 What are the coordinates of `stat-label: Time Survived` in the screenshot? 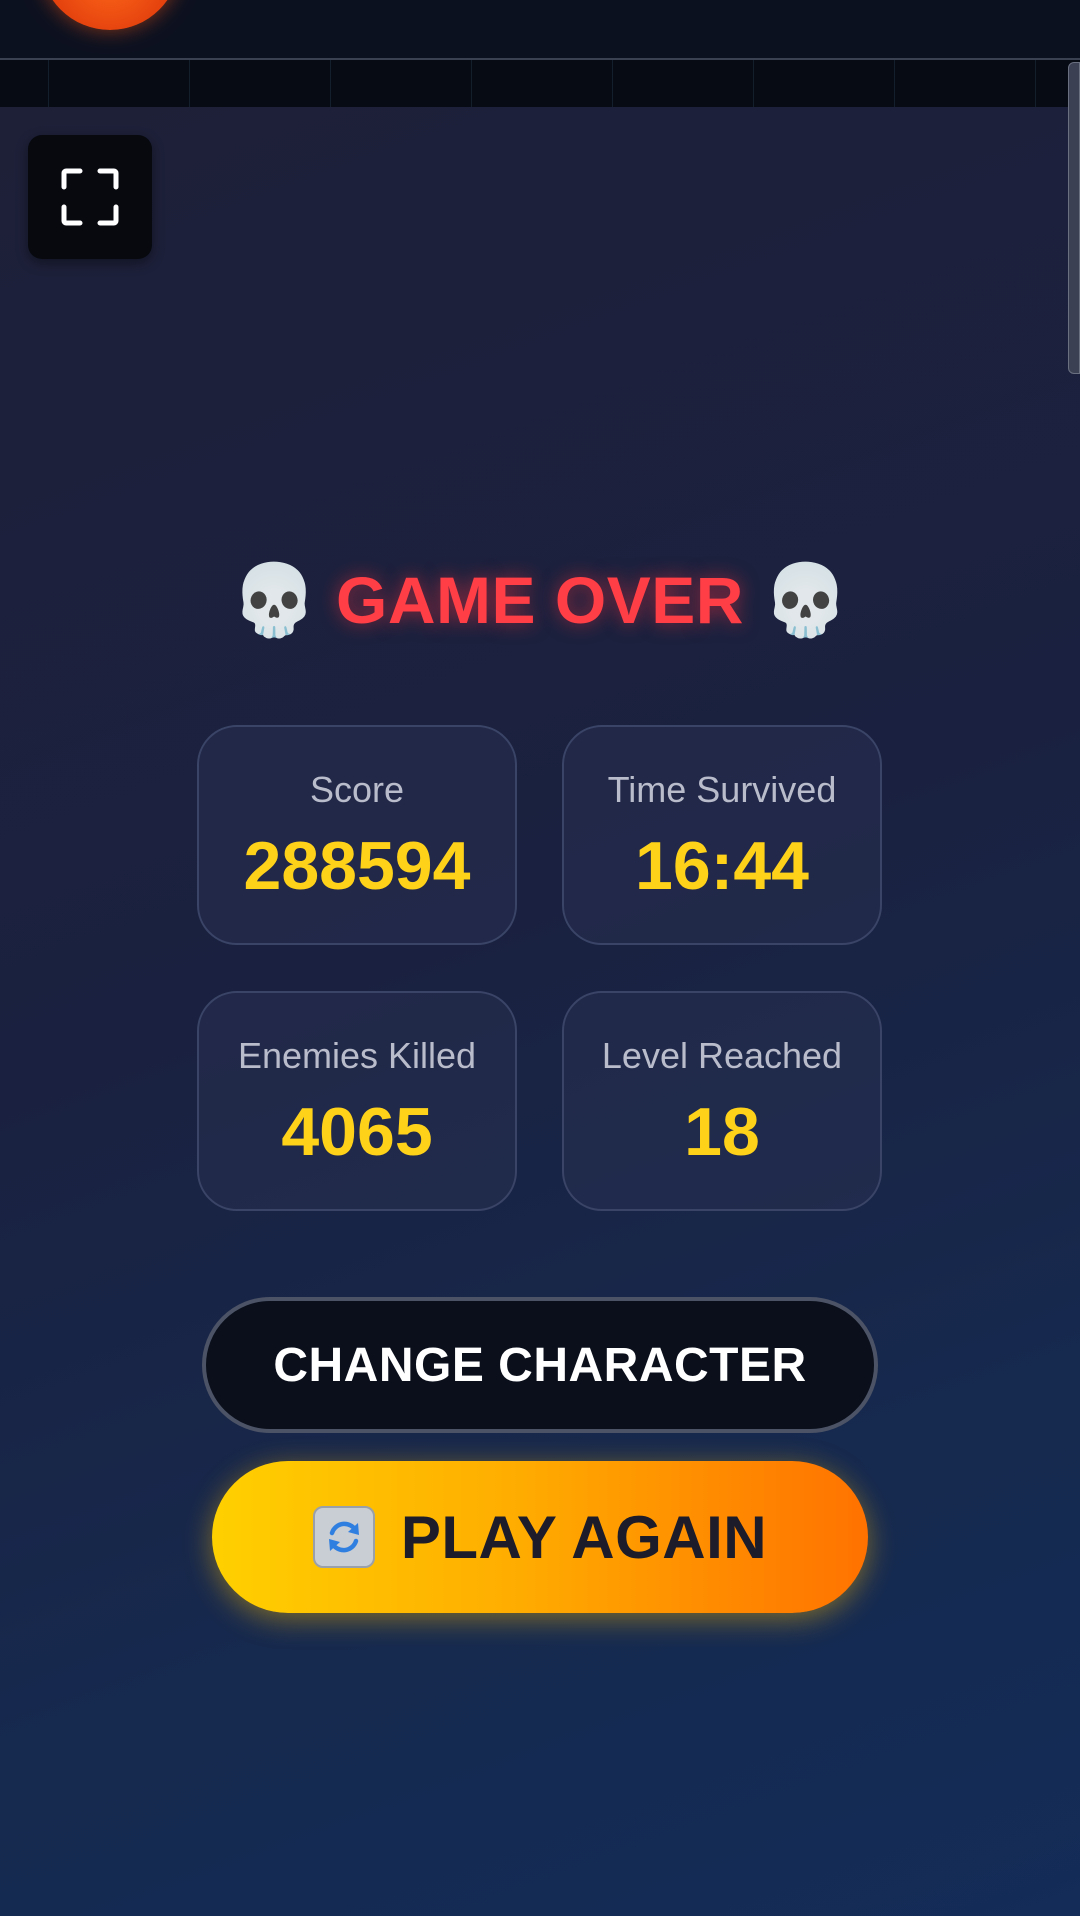 It's located at (722, 789).